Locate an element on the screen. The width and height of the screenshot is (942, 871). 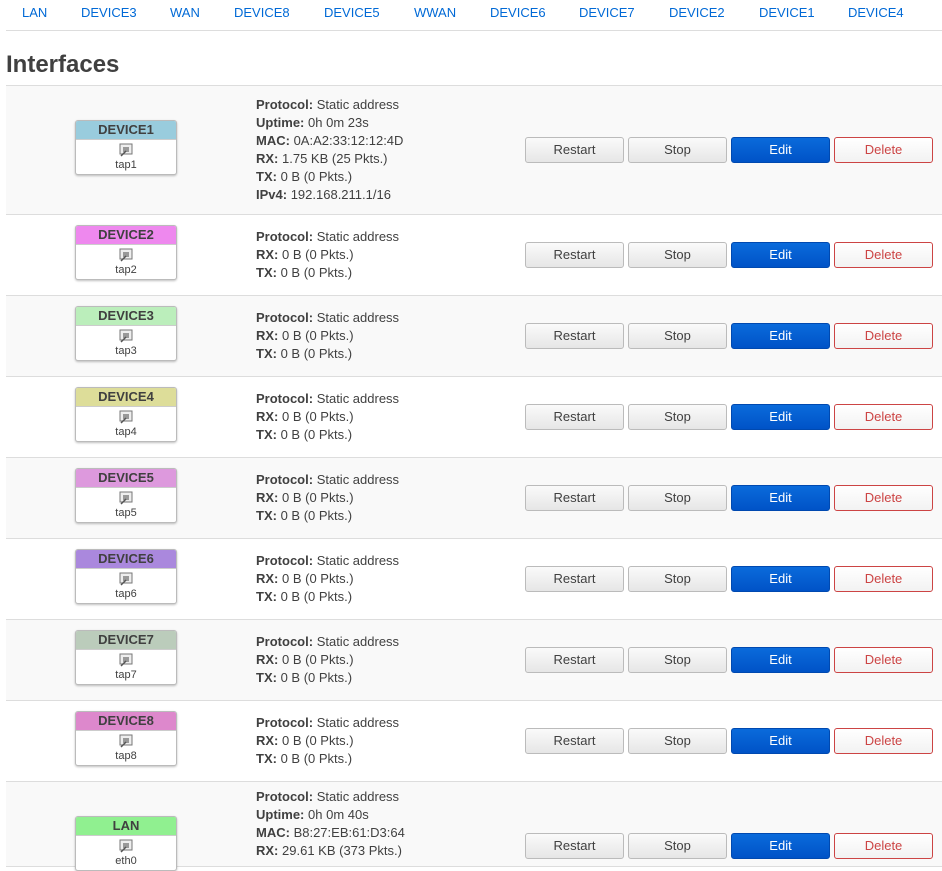
tab-wan: WAN is located at coordinates (185, 12).